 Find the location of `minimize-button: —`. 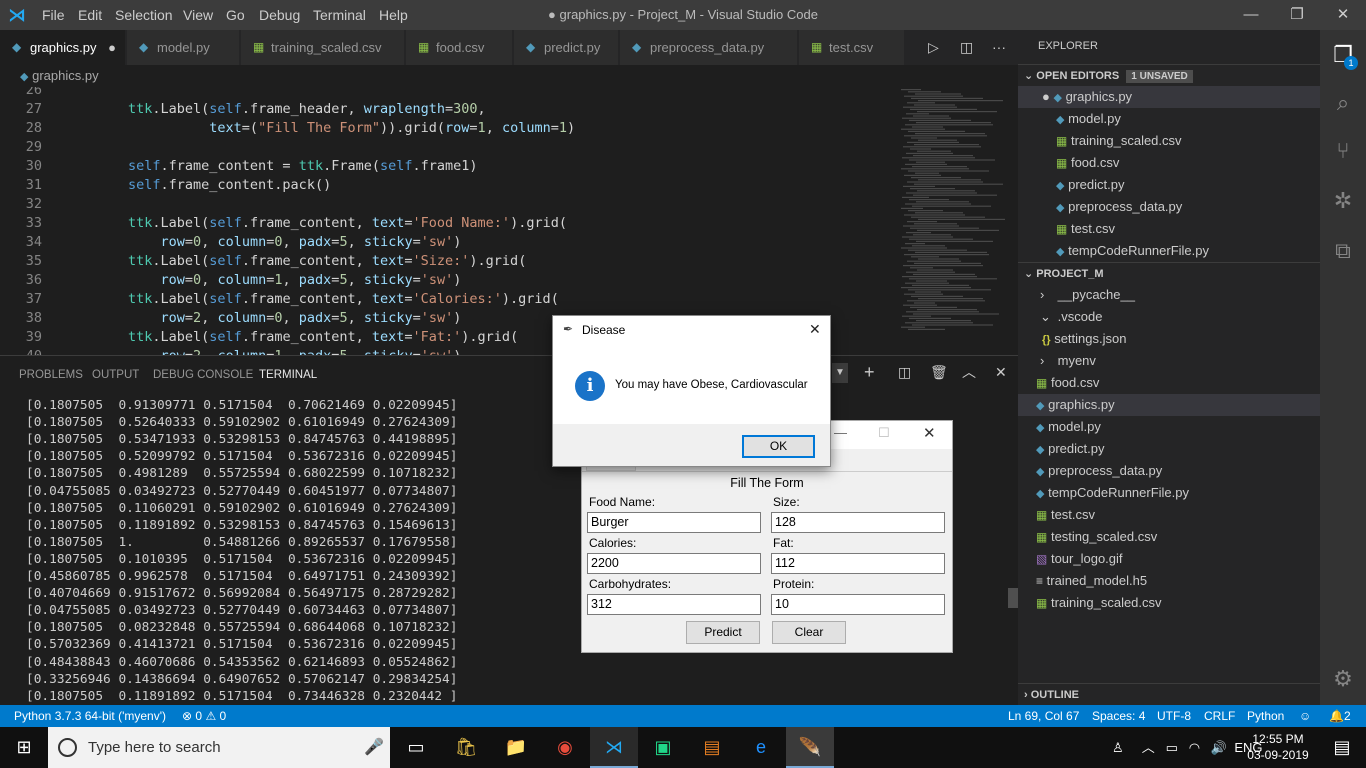

minimize-button: — is located at coordinates (1251, 15).